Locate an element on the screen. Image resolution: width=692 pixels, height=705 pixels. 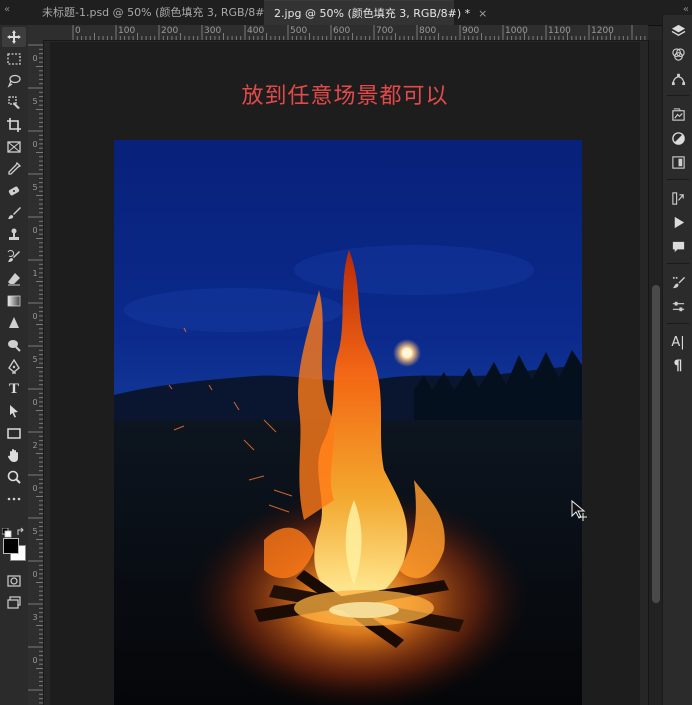
vertical-ruler: 0 5 0 5 0 1 0 5 0 2 0 5 0 3 0 is located at coordinates (36, 372).